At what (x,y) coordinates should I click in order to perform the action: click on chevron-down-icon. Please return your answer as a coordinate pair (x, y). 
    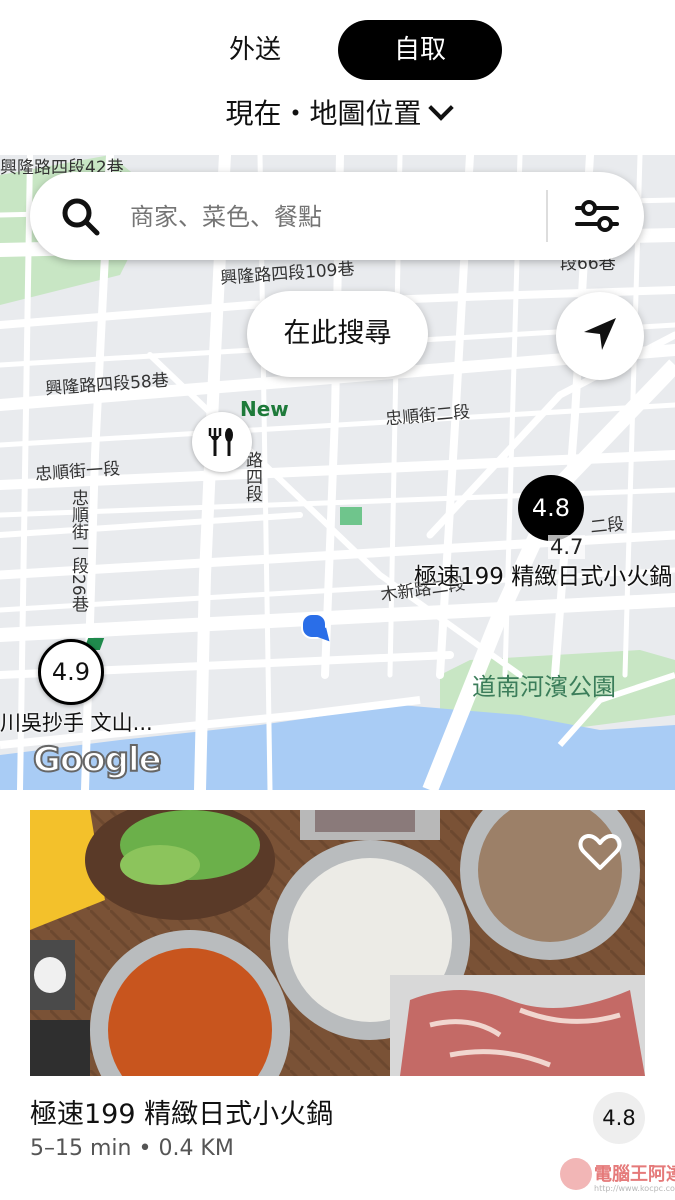
    Looking at the image, I should click on (440, 108).